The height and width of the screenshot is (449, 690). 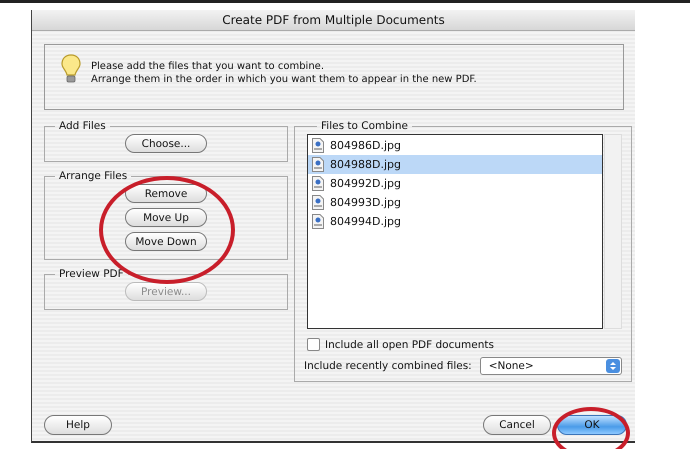 What do you see at coordinates (166, 193) in the screenshot?
I see `action-button: Remove` at bounding box center [166, 193].